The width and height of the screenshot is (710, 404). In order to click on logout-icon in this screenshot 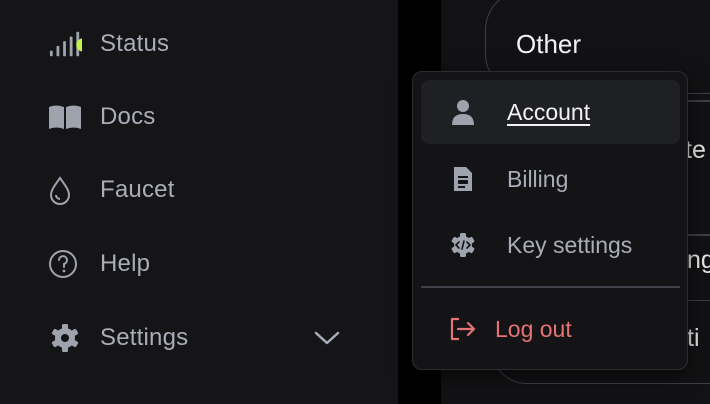, I will do `click(463, 329)`.